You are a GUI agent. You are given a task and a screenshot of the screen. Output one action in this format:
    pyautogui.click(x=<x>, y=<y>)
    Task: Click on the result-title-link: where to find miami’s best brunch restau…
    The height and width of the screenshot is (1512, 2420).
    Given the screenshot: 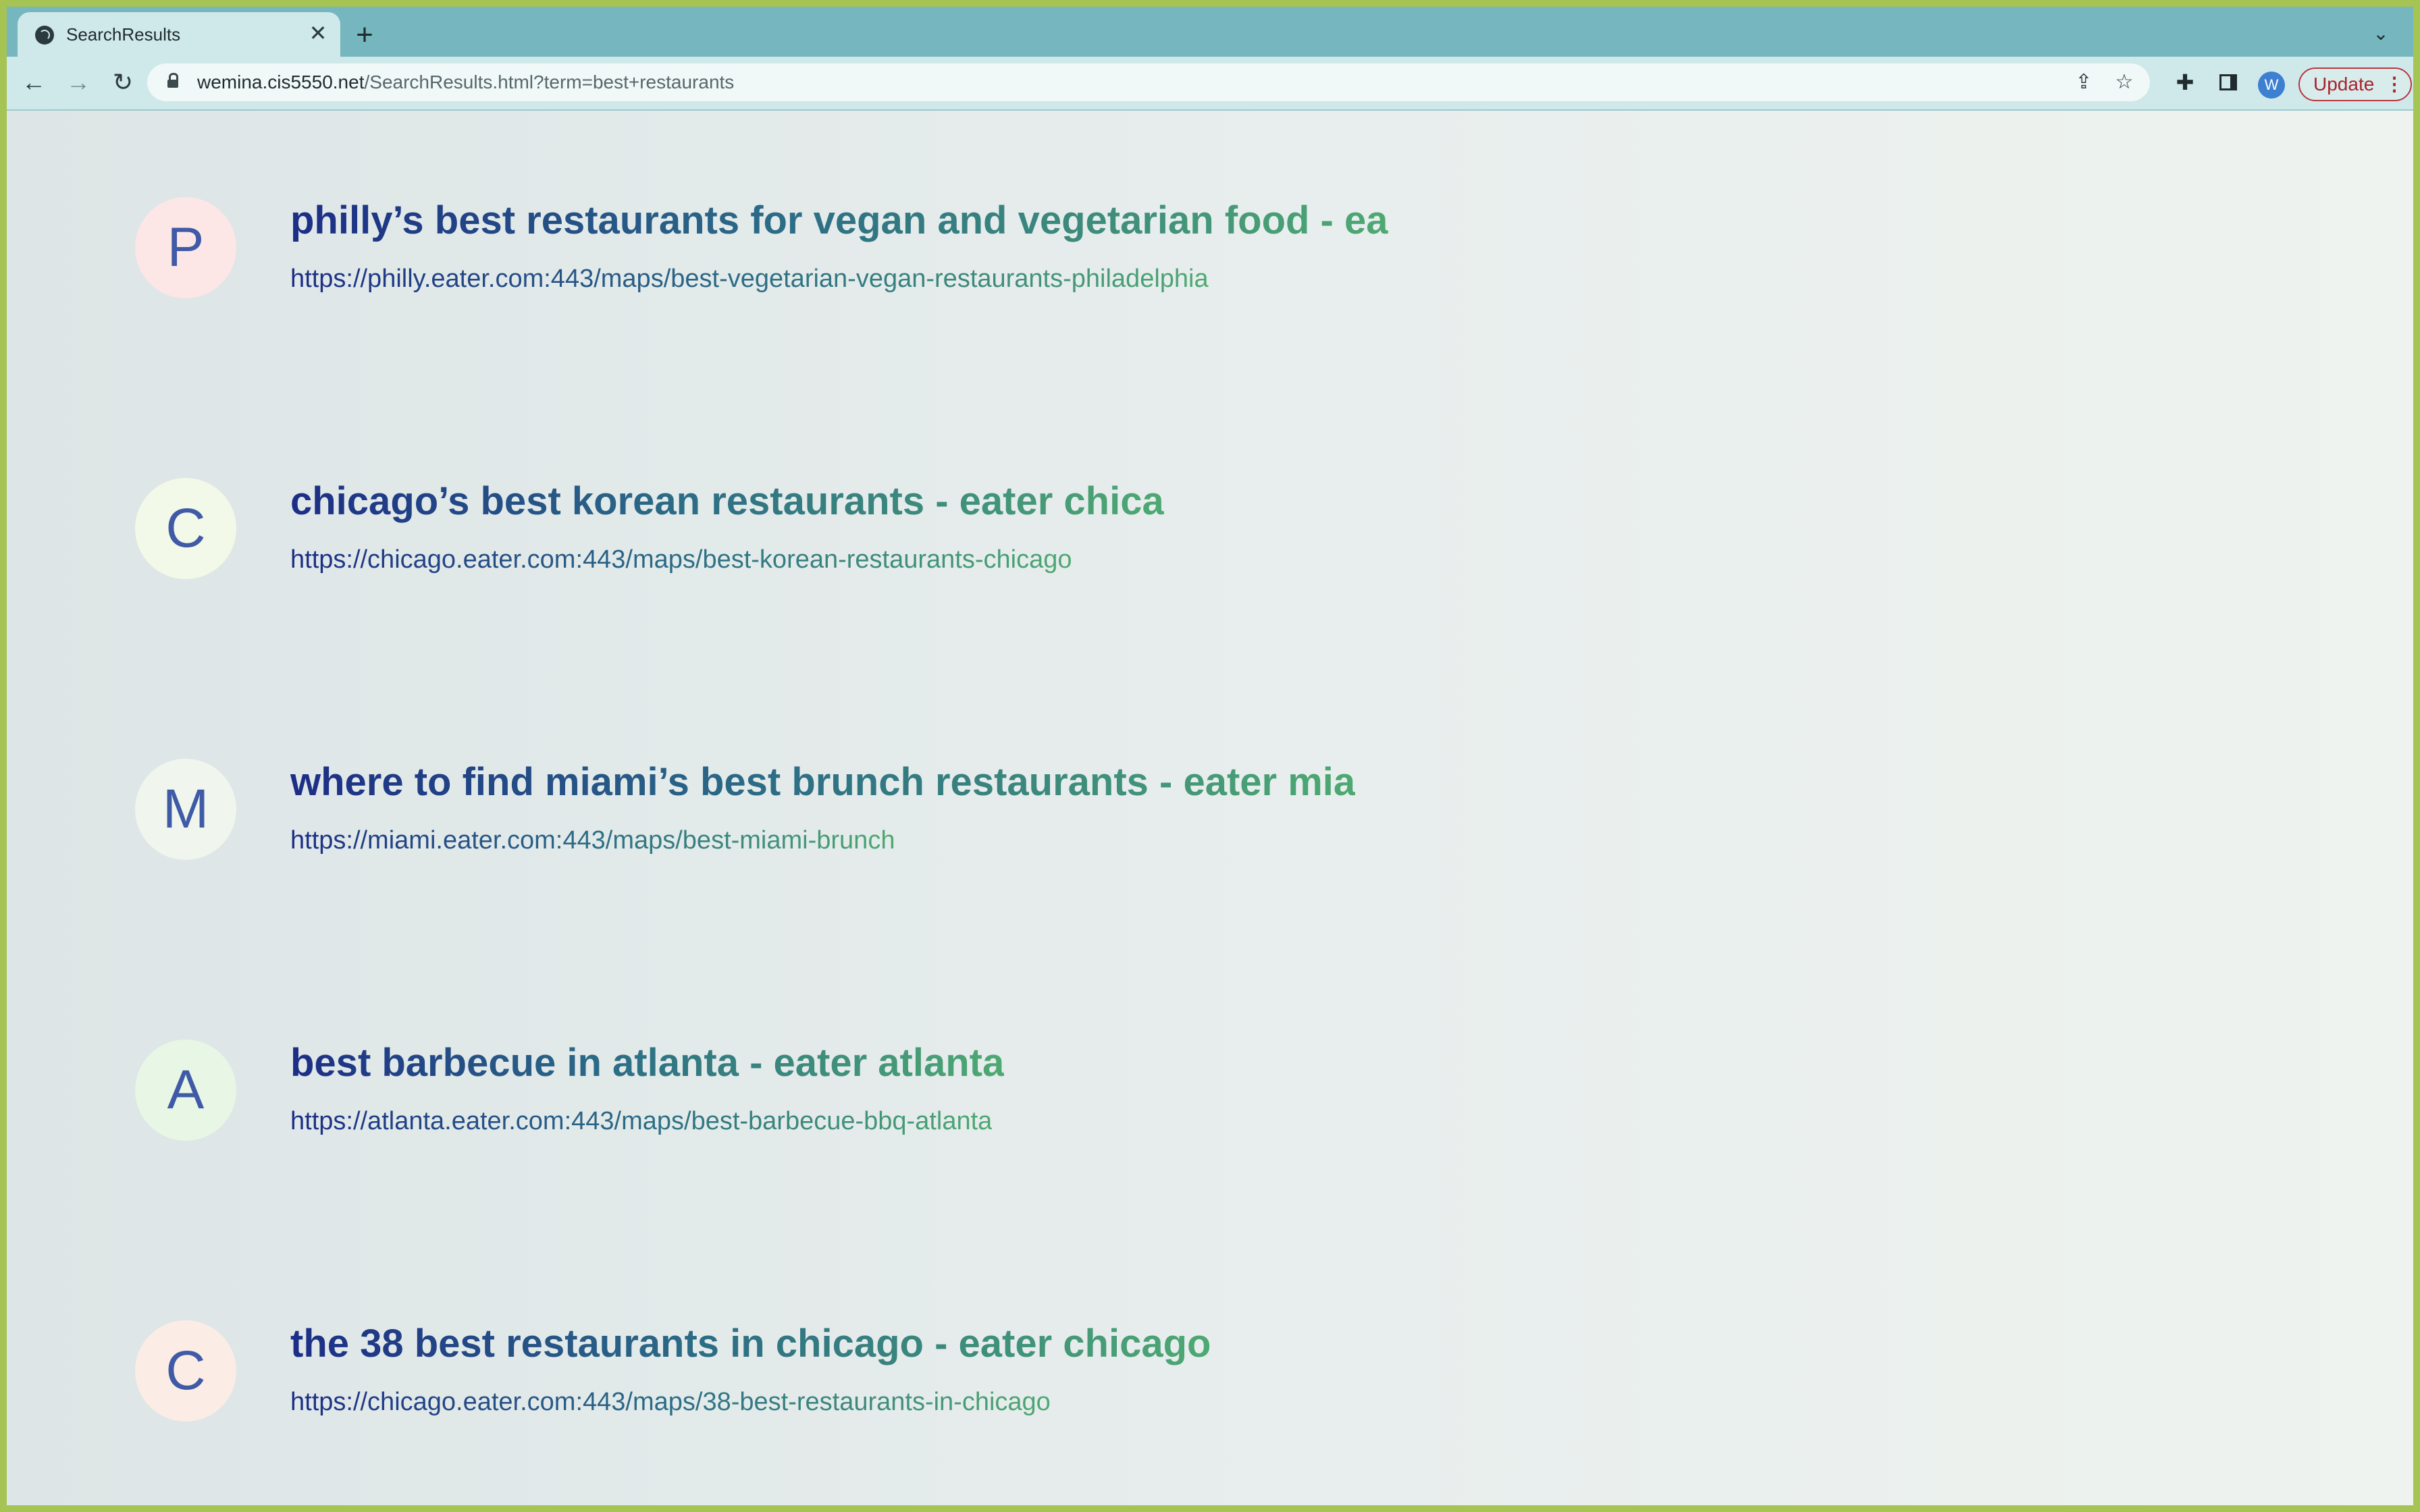 What is the action you would take?
    pyautogui.click(x=822, y=782)
    